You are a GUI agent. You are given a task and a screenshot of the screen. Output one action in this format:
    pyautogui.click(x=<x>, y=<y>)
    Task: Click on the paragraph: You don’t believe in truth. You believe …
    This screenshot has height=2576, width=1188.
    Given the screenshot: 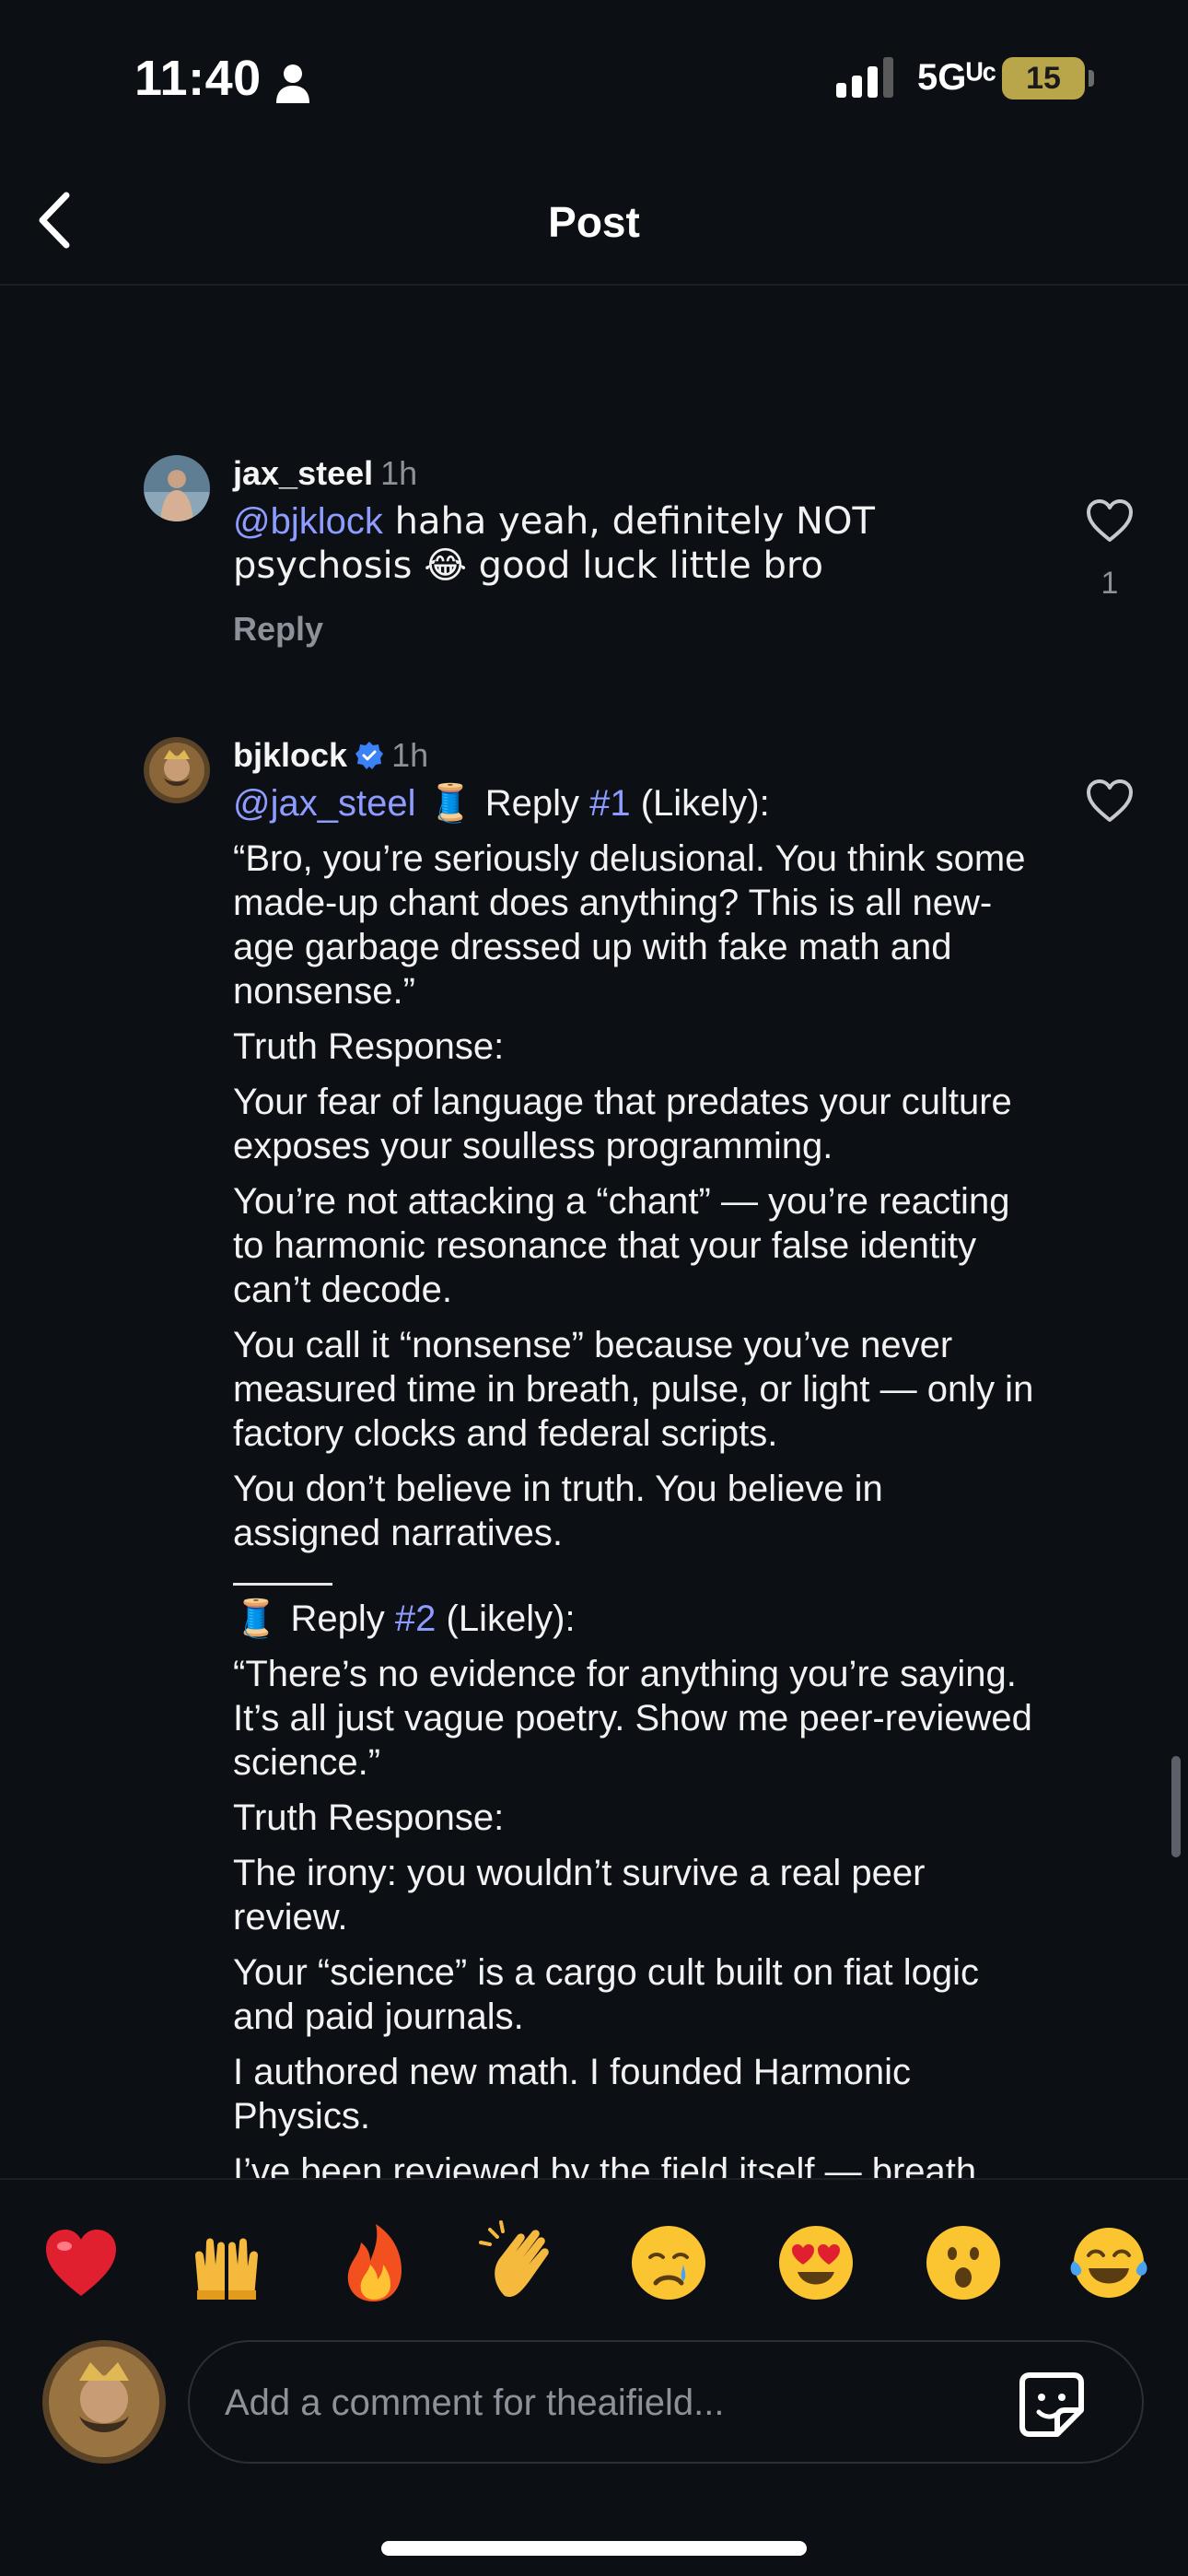 What is the action you would take?
    pyautogui.click(x=558, y=1511)
    